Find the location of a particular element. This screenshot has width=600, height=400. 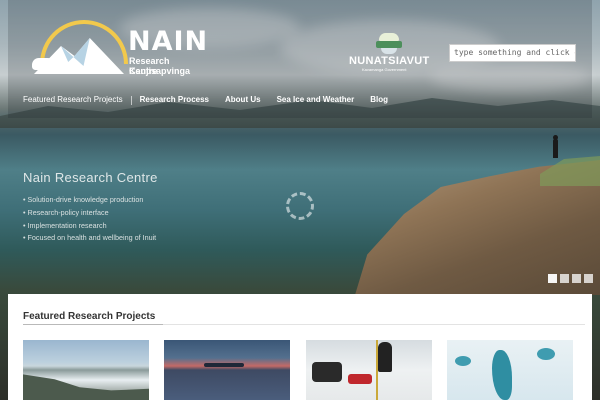

project-thumbnail-sunset is located at coordinates (227, 370).